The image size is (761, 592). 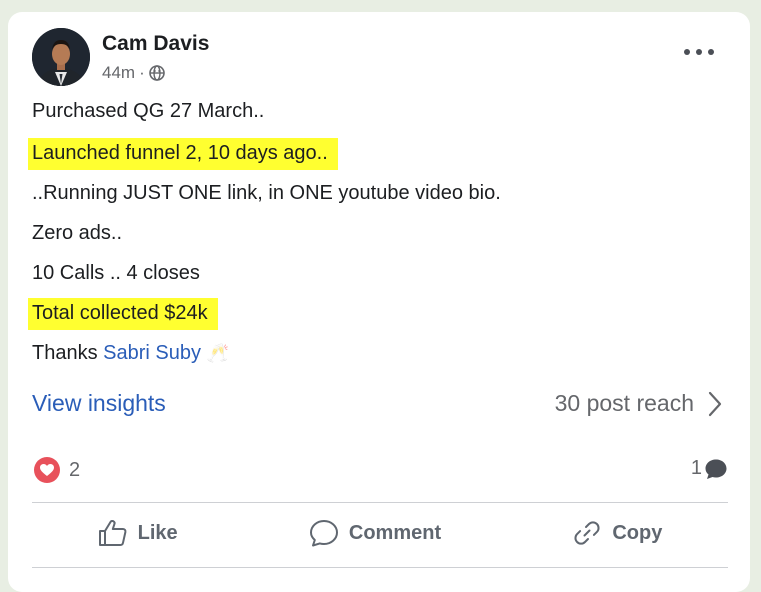 I want to click on highlighted-text: Total collected $24k, so click(x=123, y=314).